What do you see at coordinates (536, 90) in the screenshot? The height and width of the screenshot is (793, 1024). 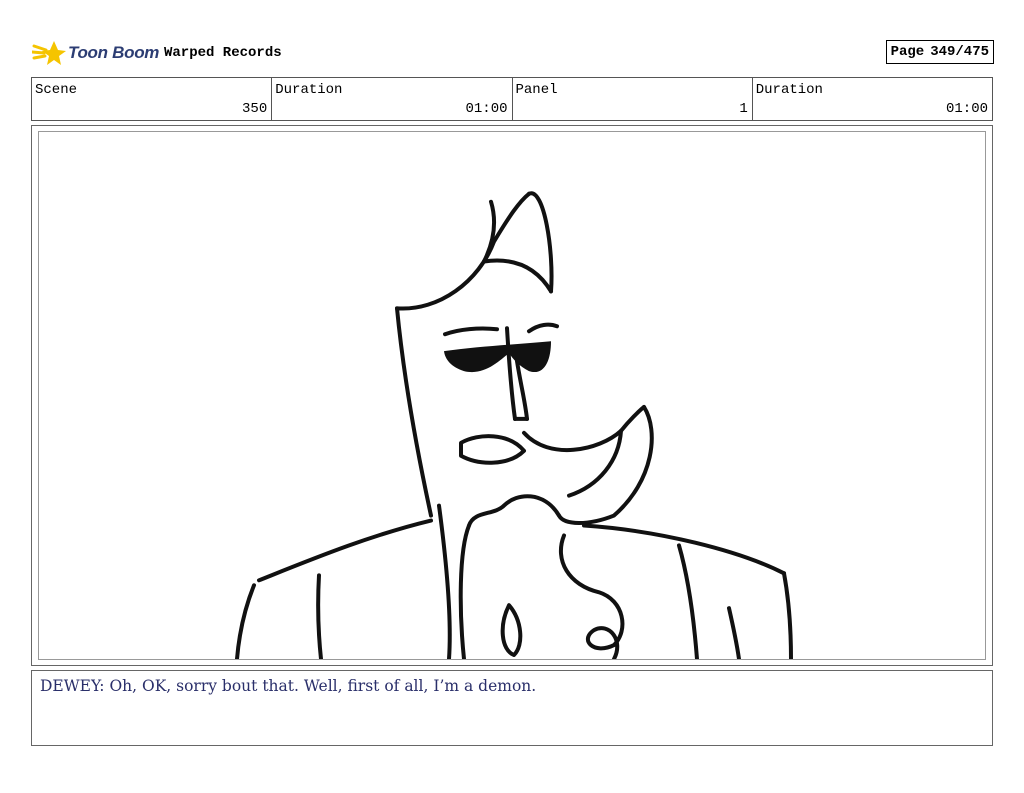 I see `panel-label: Panel` at bounding box center [536, 90].